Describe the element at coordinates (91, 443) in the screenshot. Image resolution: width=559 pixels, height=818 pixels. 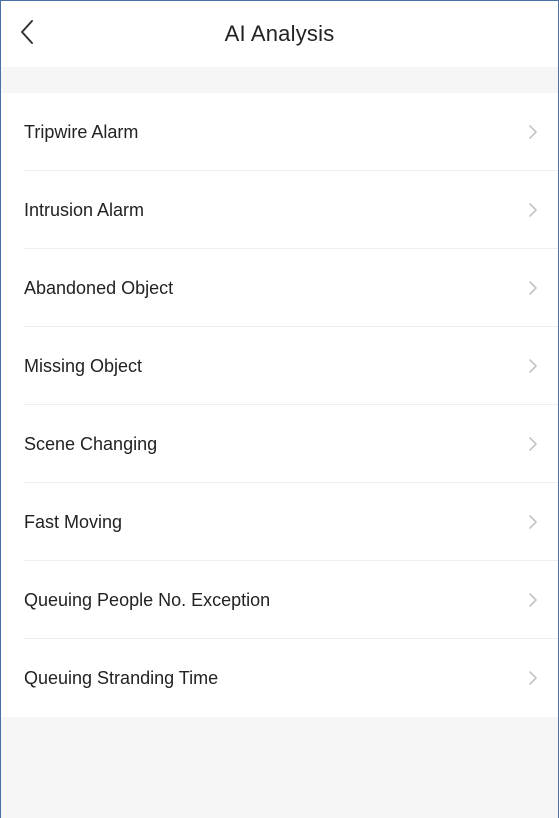
I see `menu-item-label: Scene Changing` at that location.